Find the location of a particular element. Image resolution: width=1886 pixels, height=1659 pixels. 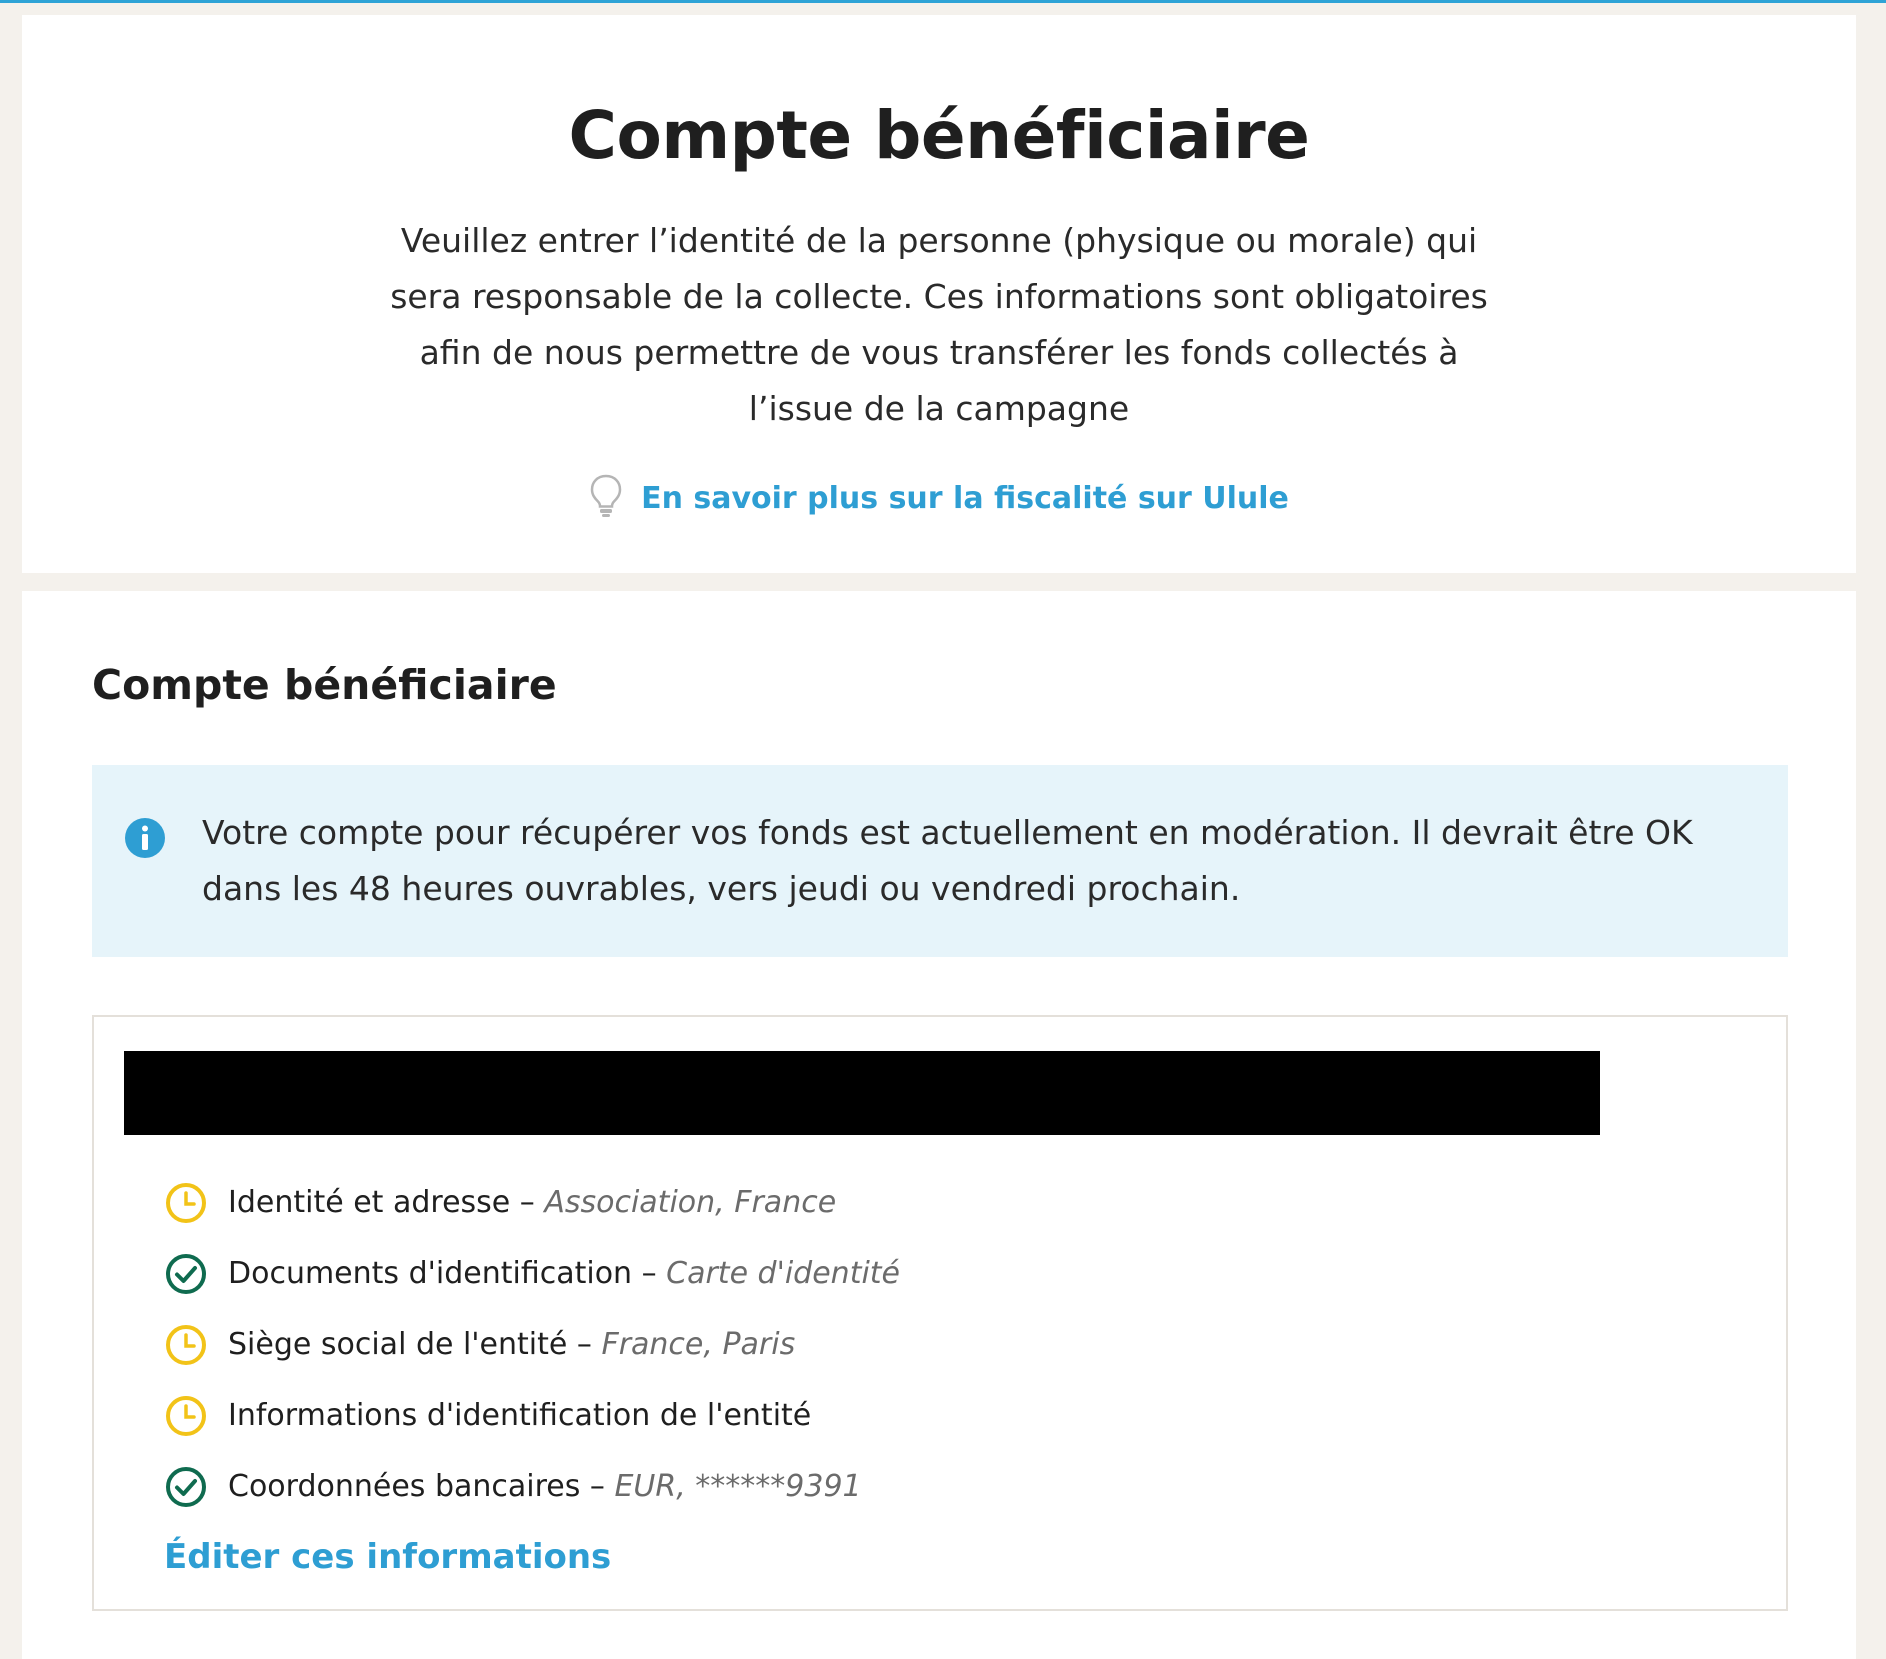

status-item-headquarters: Siège social de l'entité – France, Paris is located at coordinates (532, 1344).